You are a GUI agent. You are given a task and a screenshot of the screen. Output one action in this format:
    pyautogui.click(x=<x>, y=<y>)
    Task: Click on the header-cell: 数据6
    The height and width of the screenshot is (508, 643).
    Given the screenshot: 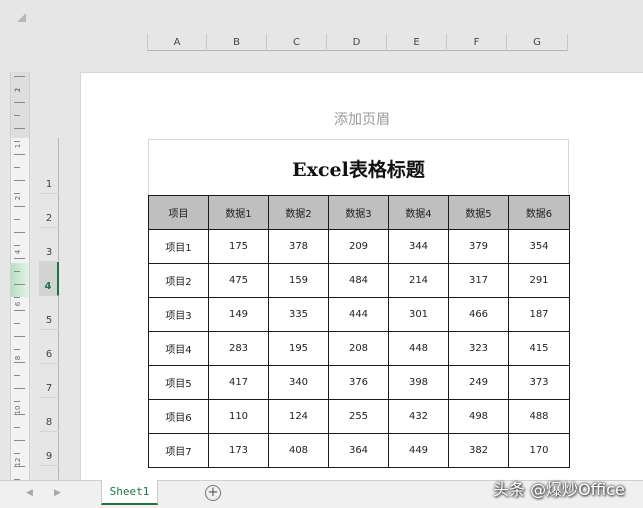 What is the action you would take?
    pyautogui.click(x=539, y=212)
    